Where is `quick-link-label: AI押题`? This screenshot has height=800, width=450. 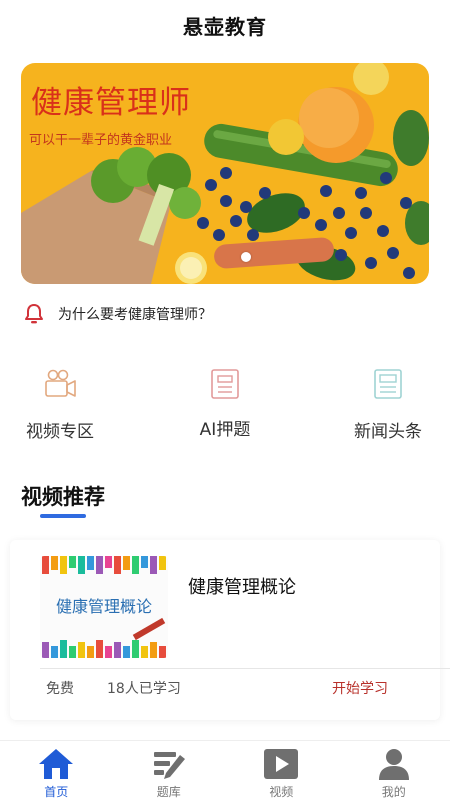
quick-link-label: AI押题 is located at coordinates (225, 430).